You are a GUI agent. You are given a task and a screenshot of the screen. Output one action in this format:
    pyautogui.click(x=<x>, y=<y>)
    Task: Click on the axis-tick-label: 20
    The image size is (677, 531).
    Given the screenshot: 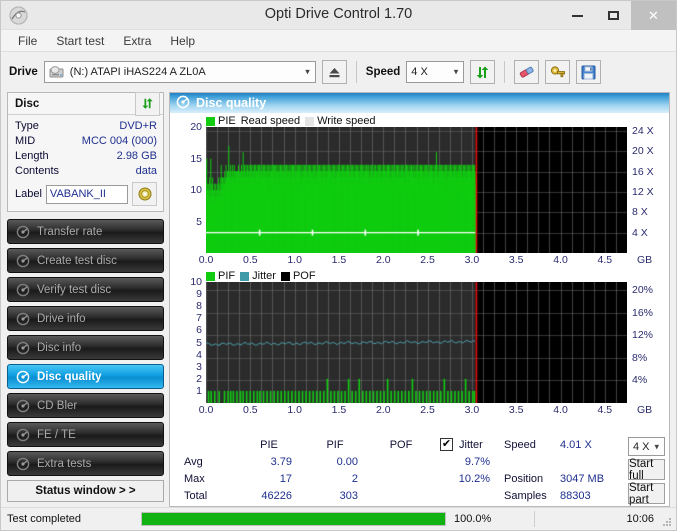 What is the action you would take?
    pyautogui.click(x=196, y=127)
    